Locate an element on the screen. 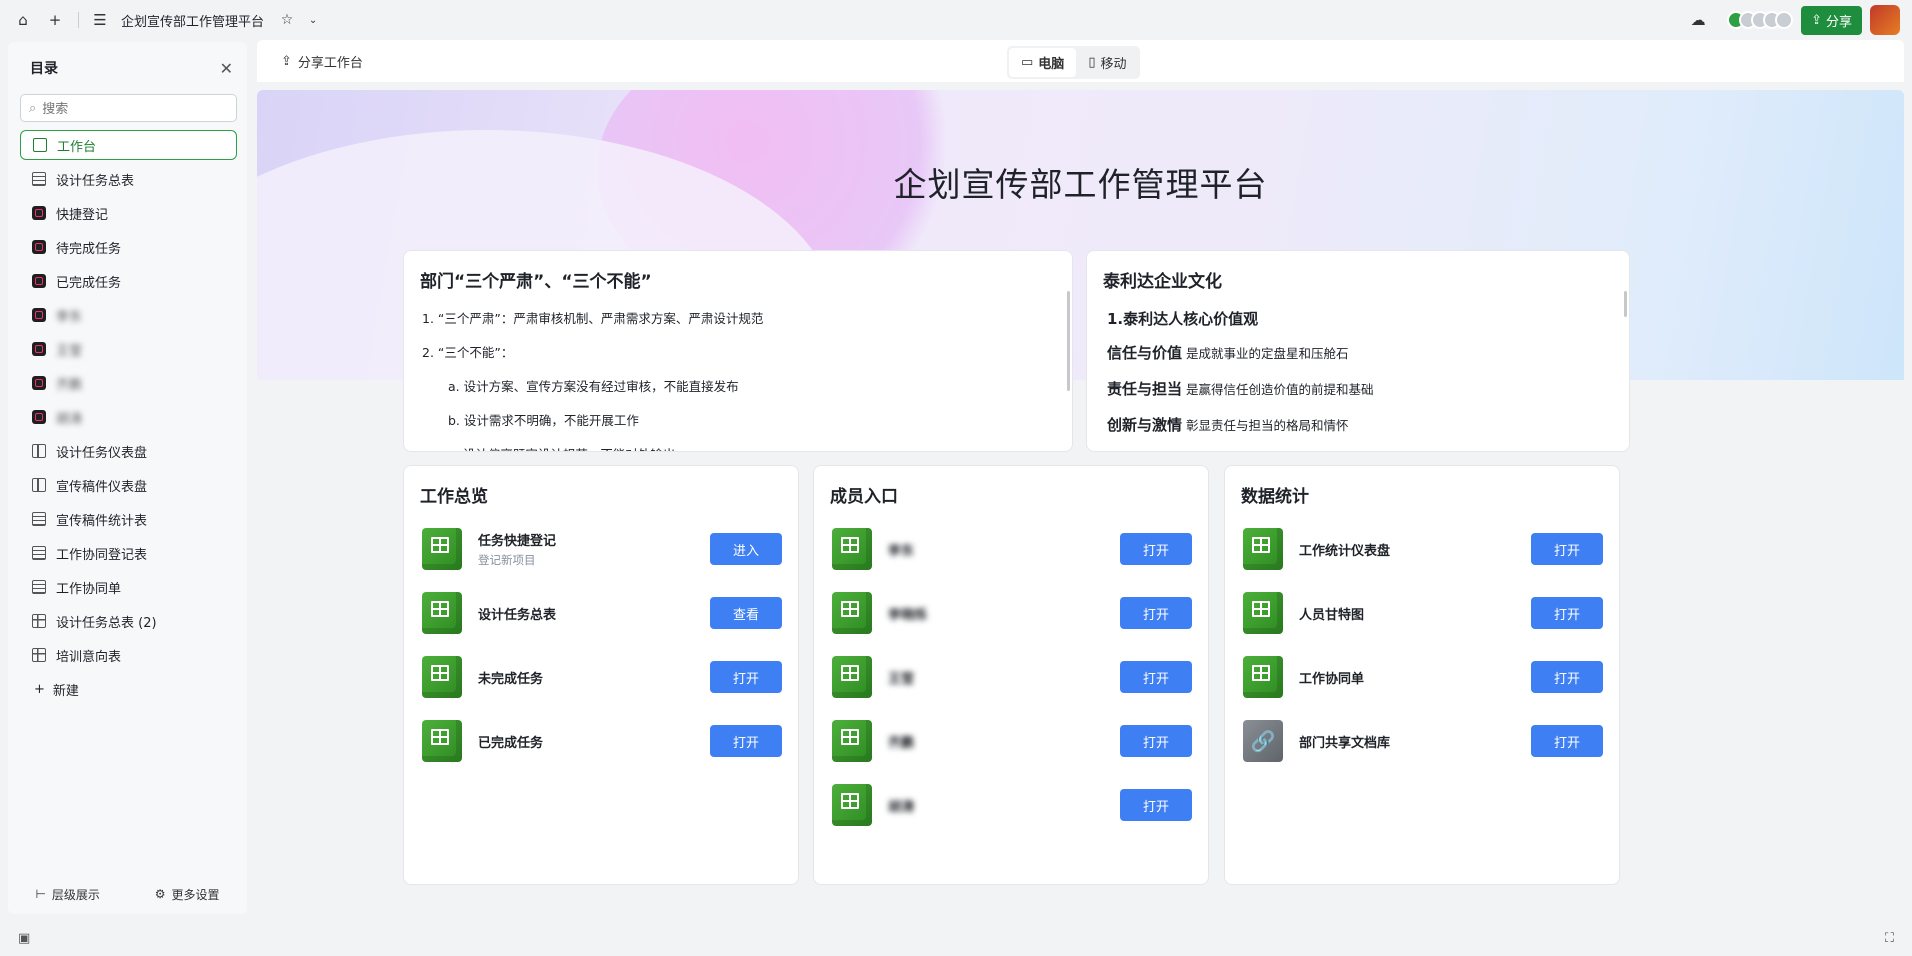 The height and width of the screenshot is (956, 1912). sidebar-item: 齐鹏 is located at coordinates (128, 383).